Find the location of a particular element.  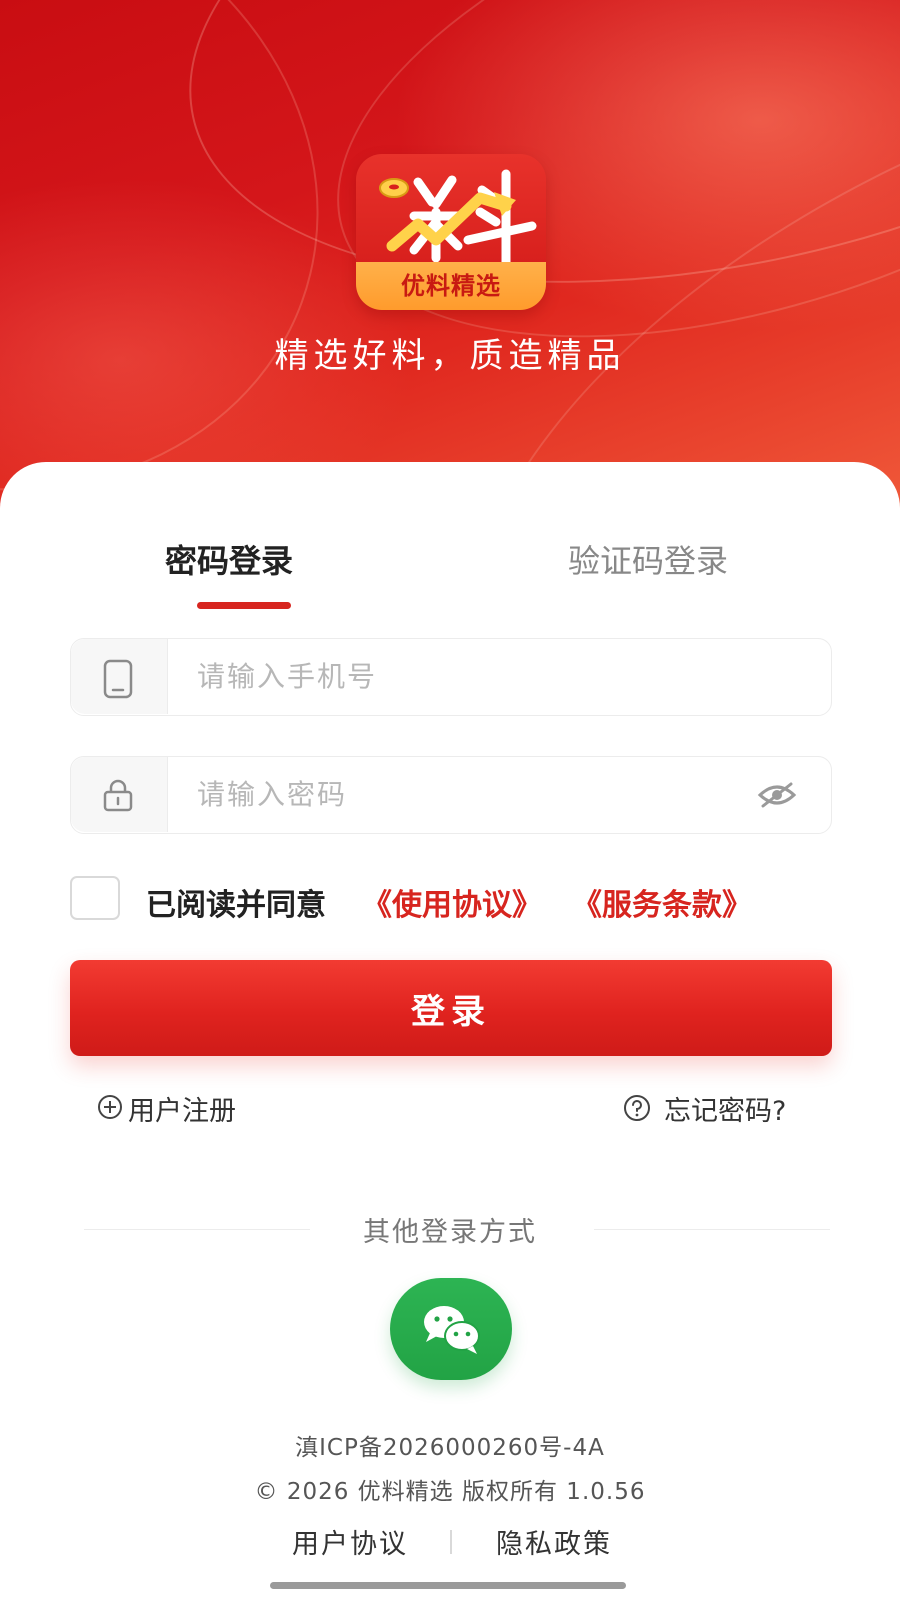

lock-icon is located at coordinates (118, 795).